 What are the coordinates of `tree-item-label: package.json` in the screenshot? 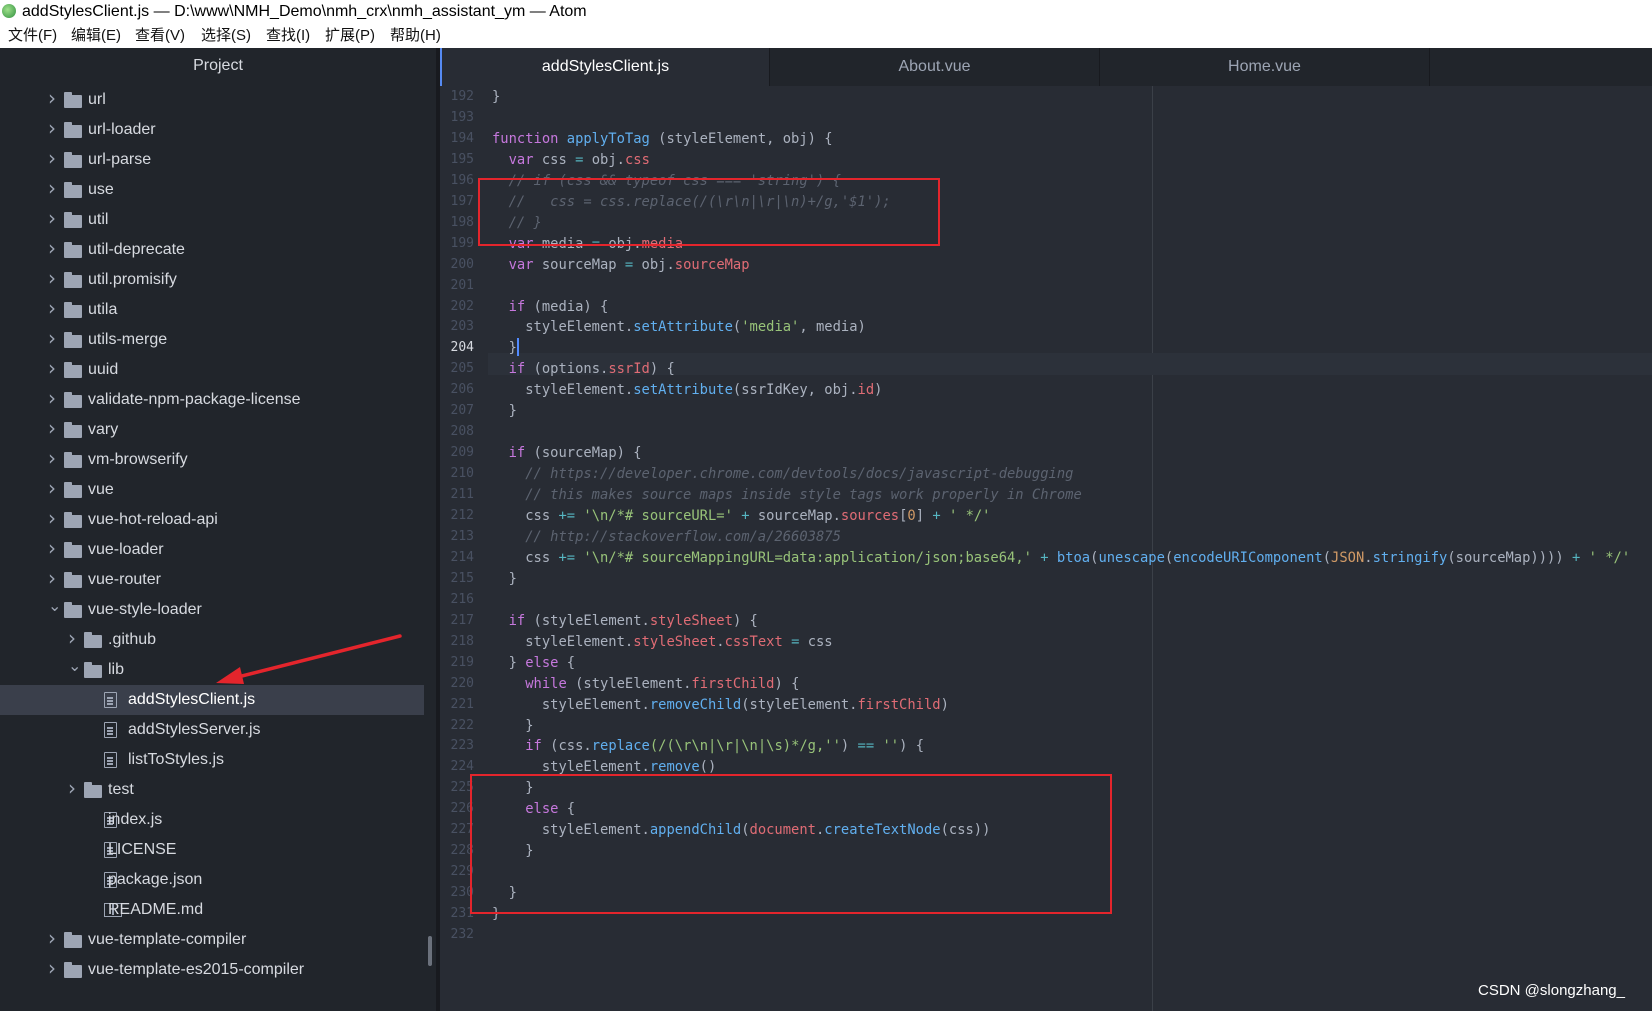 It's located at (155, 879).